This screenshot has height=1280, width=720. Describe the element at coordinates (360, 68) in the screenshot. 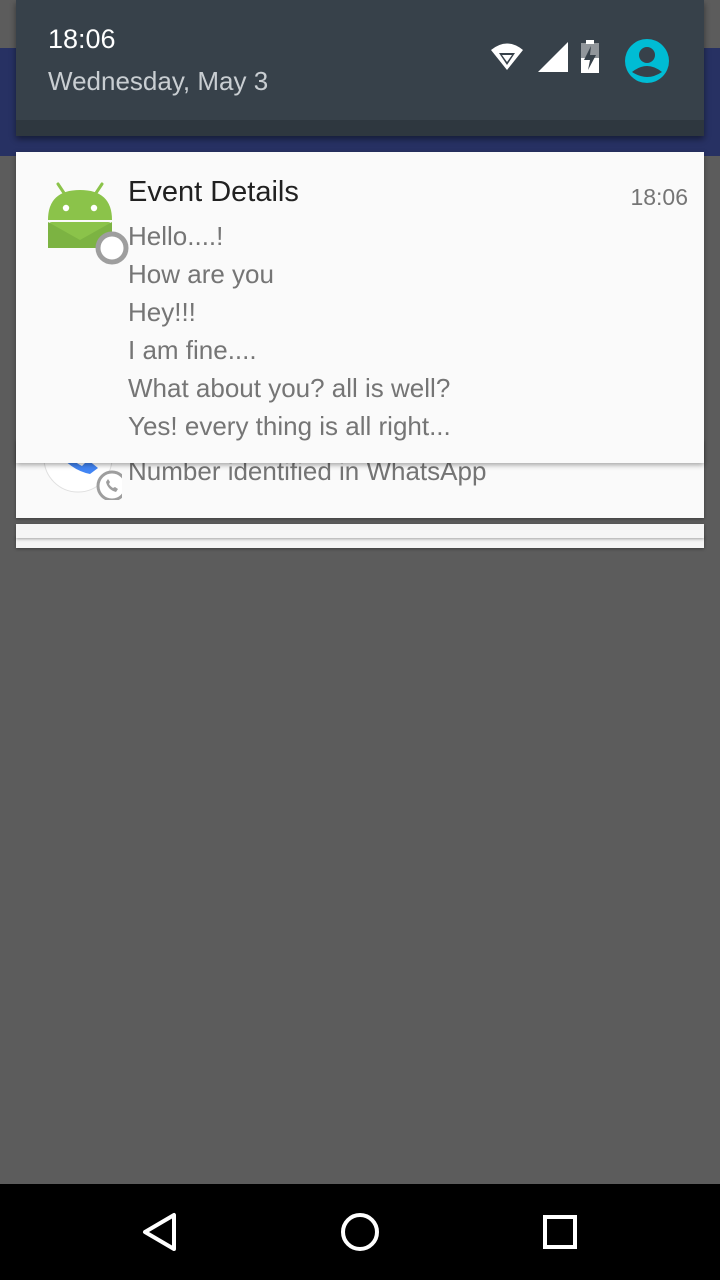

I see `notification-shade-header: 18:06 Wednesday, May 3` at that location.